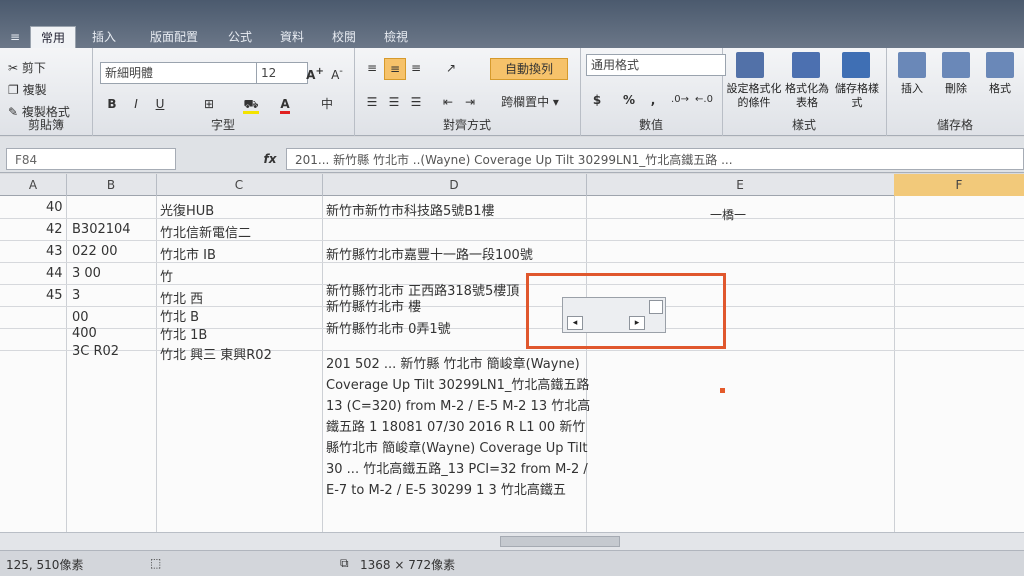 This screenshot has width=1024, height=576. I want to click on format-cells-button: 格式, so click(1000, 89).